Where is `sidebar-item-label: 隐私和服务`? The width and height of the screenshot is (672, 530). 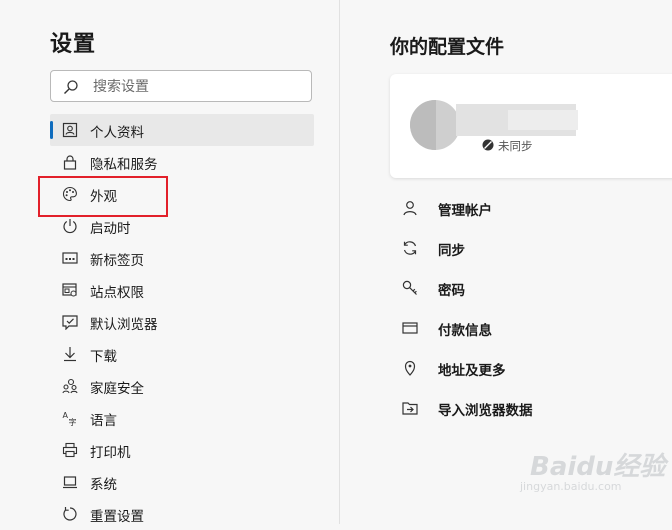
sidebar-item-label: 隐私和服务 is located at coordinates (124, 165).